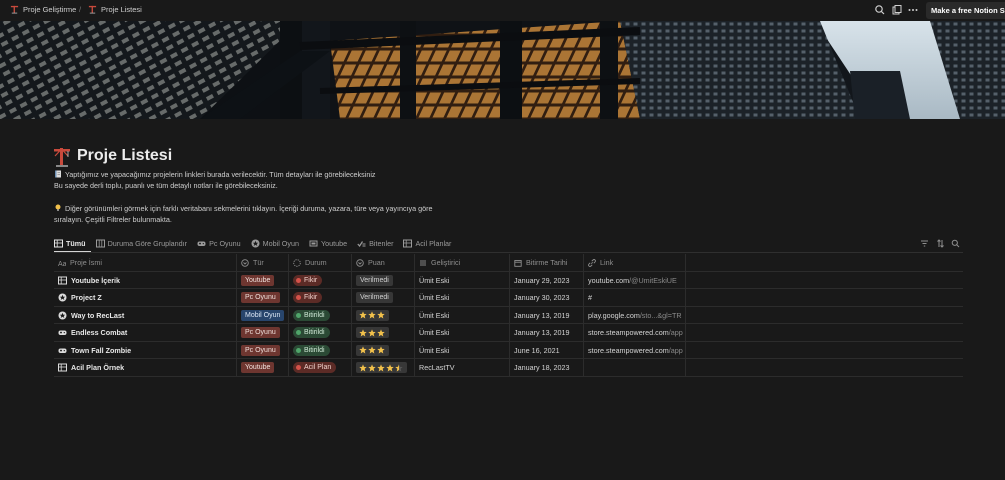 This screenshot has width=1005, height=480. Describe the element at coordinates (913, 10) in the screenshot. I see `more-icon` at that location.